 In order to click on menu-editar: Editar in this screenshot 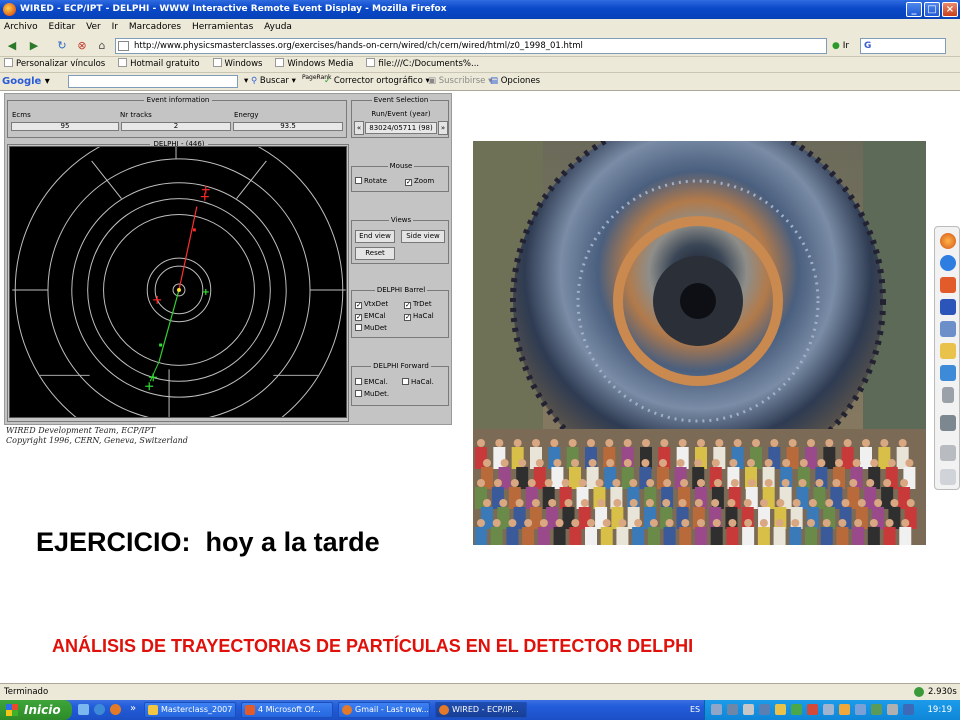, I will do `click(62, 27)`.